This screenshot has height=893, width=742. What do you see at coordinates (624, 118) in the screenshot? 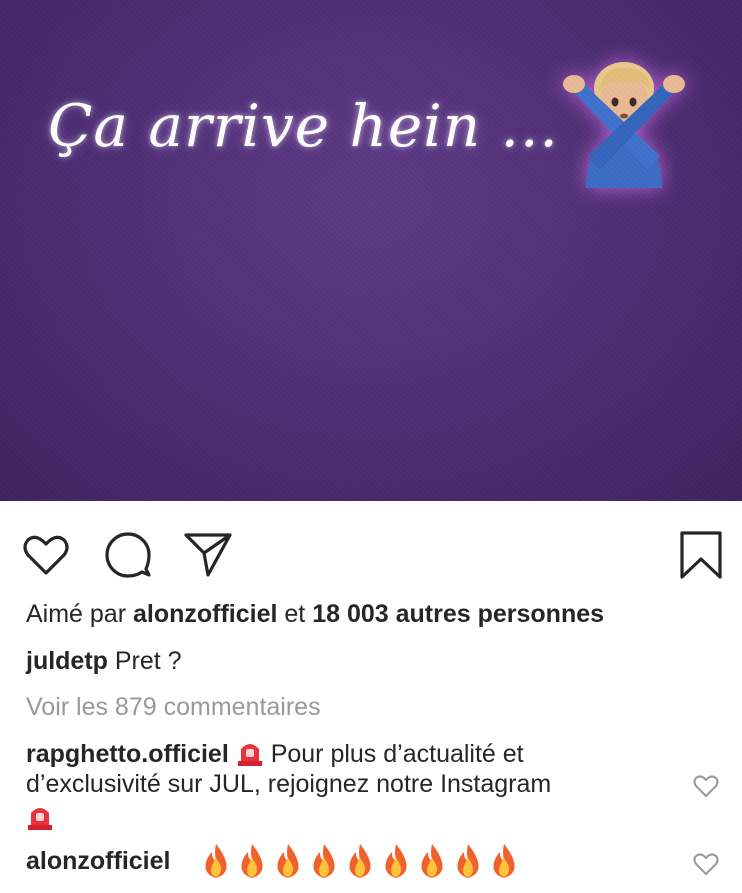
I see `man-gesturing-no-icon` at bounding box center [624, 118].